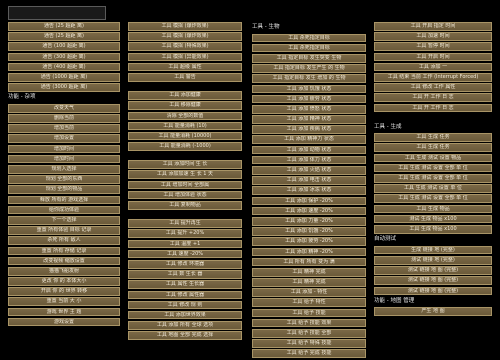 The height and width of the screenshot is (360, 500). What do you see at coordinates (64, 220) in the screenshot?
I see `debug-action-button: 下一个选择` at bounding box center [64, 220].